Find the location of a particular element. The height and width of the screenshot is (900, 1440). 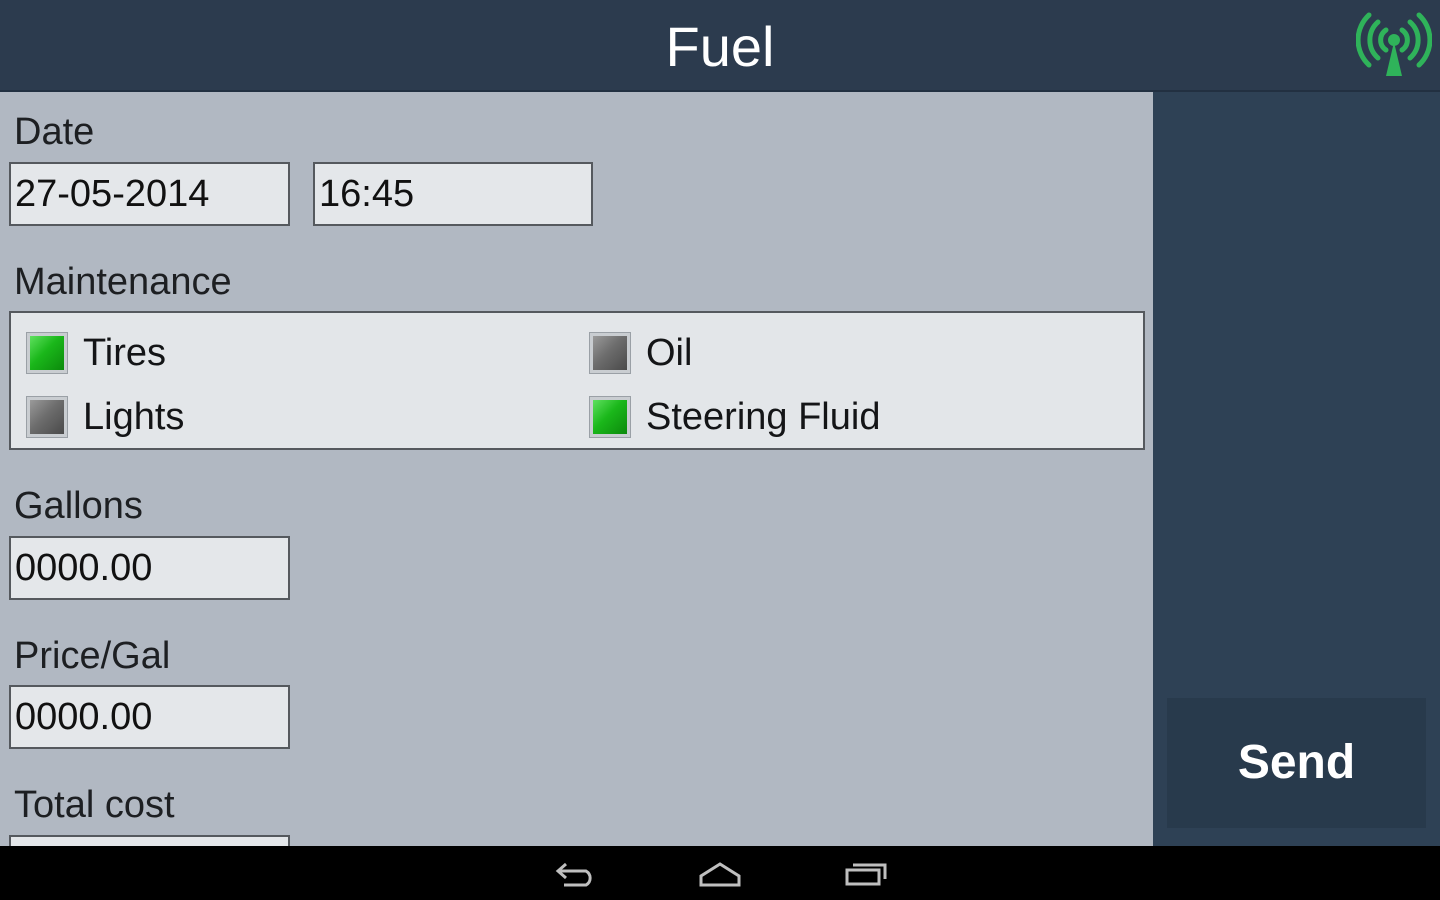

recent-apps-icon is located at coordinates (866, 873).